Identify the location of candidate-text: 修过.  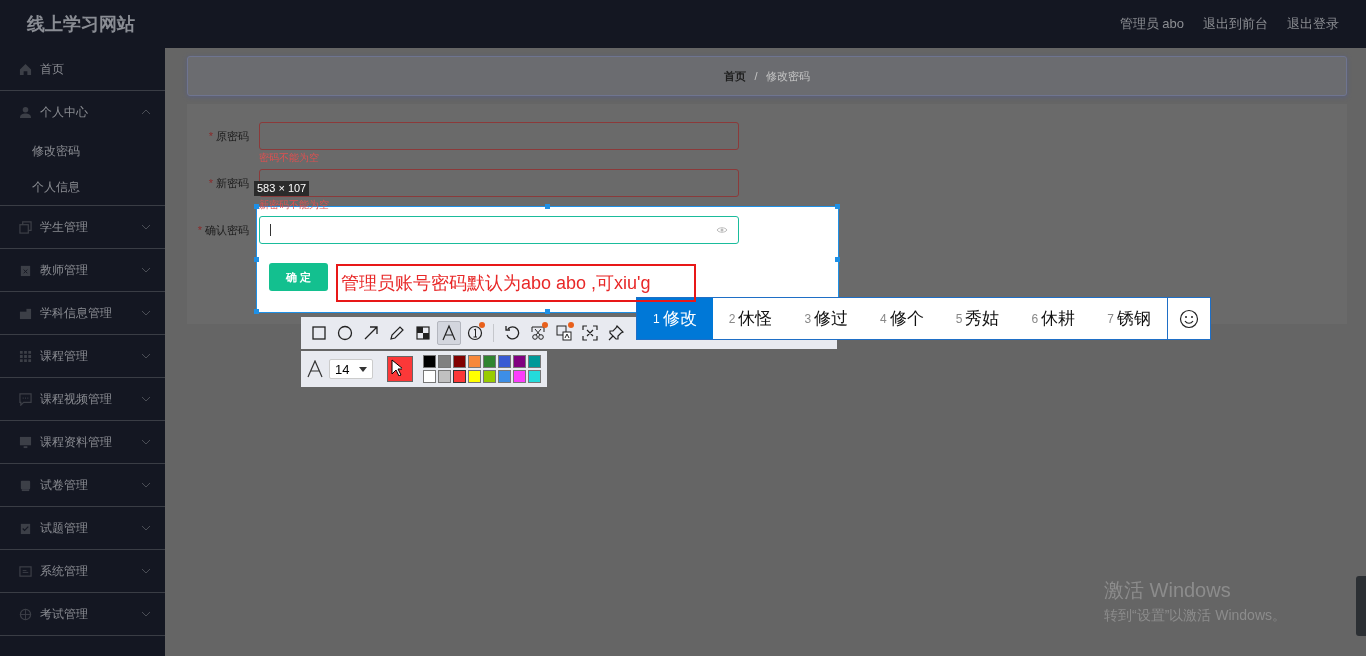
(831, 319).